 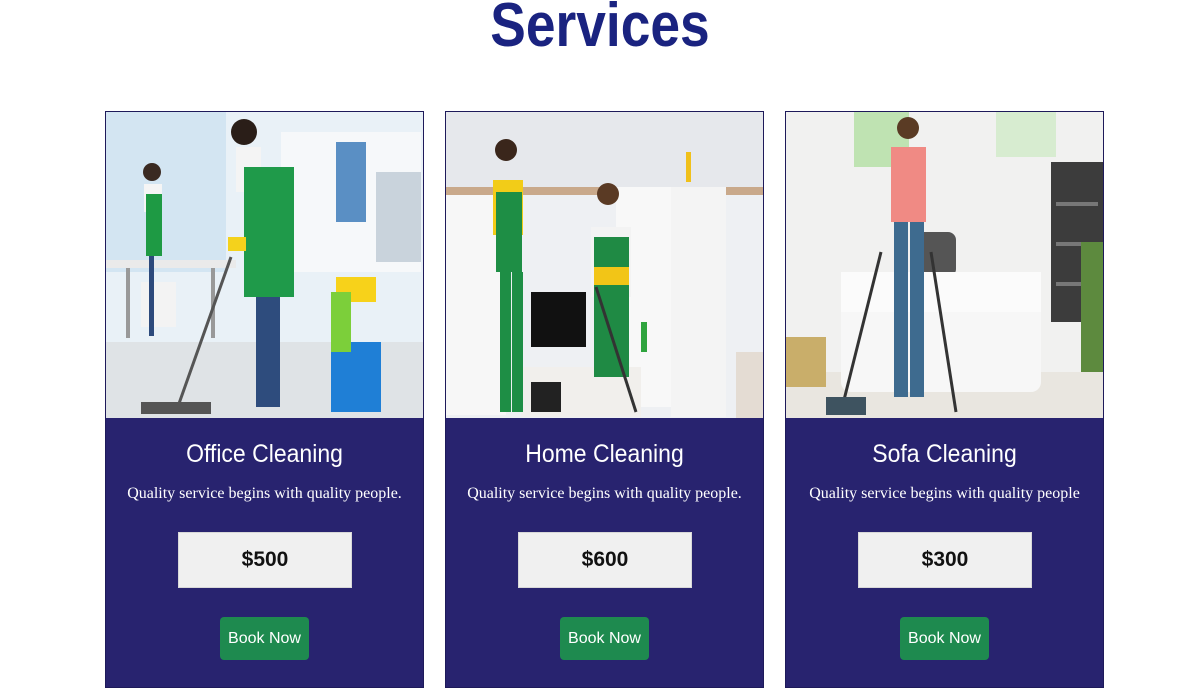 I want to click on office-cleaning-photo, so click(x=264, y=265).